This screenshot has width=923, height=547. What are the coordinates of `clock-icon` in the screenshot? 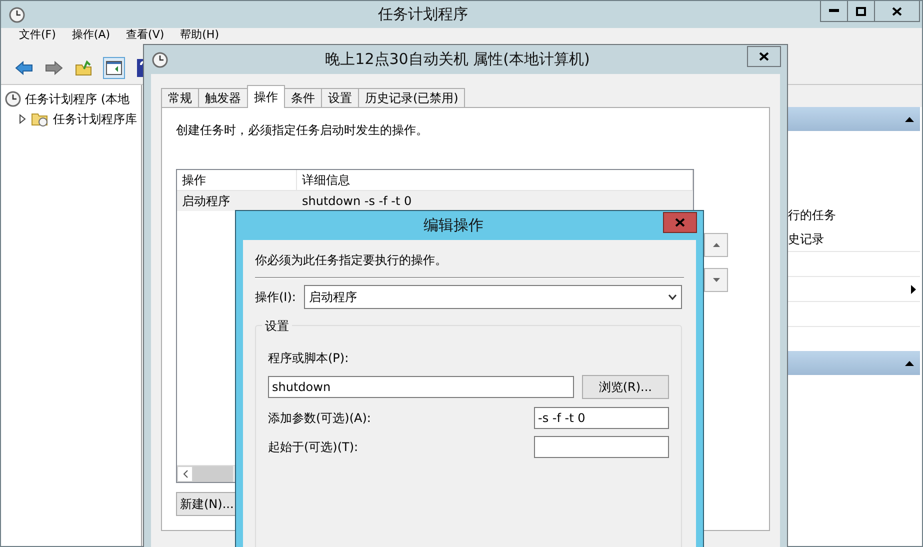 It's located at (13, 99).